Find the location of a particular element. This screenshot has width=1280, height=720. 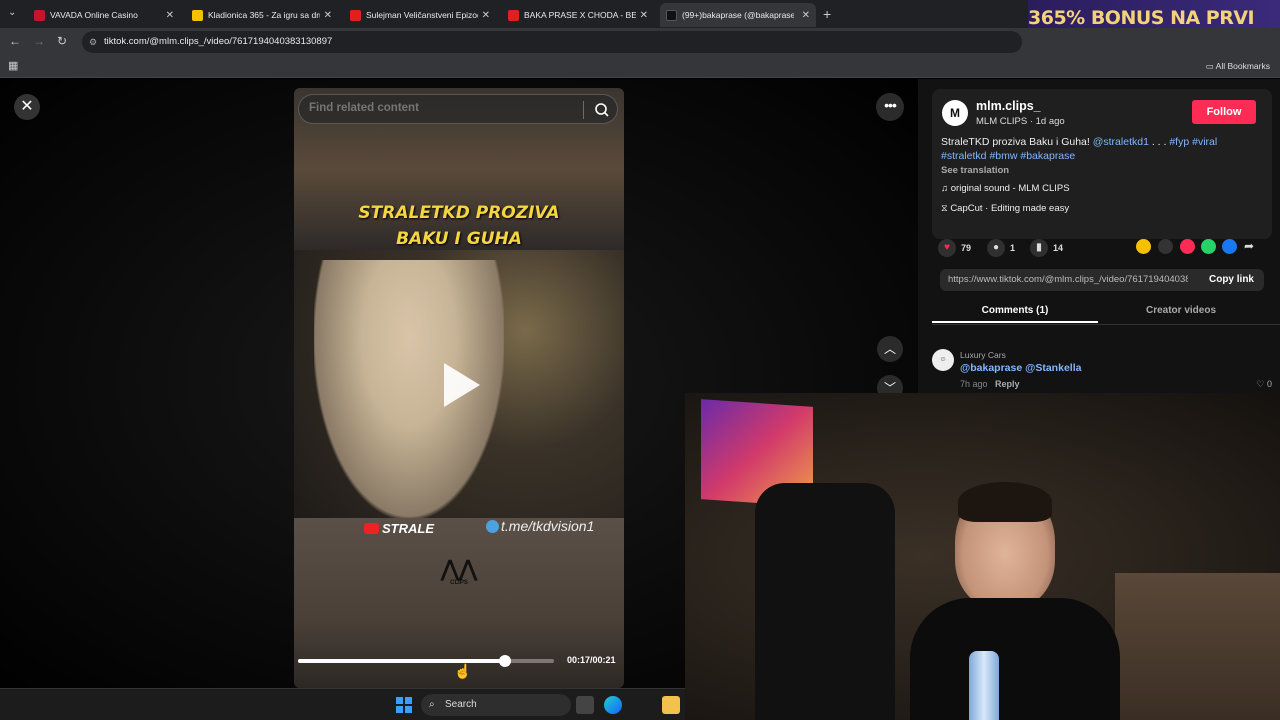

clips-logo: ⋀⋀ CLIPS is located at coordinates (459, 572).